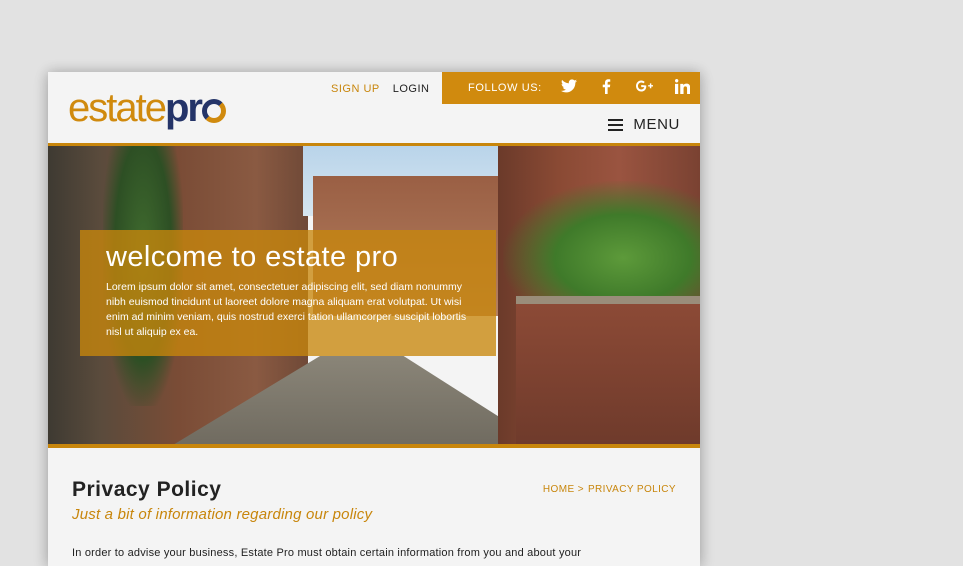  I want to click on hero-photo-brick-wall, so click(608, 370).